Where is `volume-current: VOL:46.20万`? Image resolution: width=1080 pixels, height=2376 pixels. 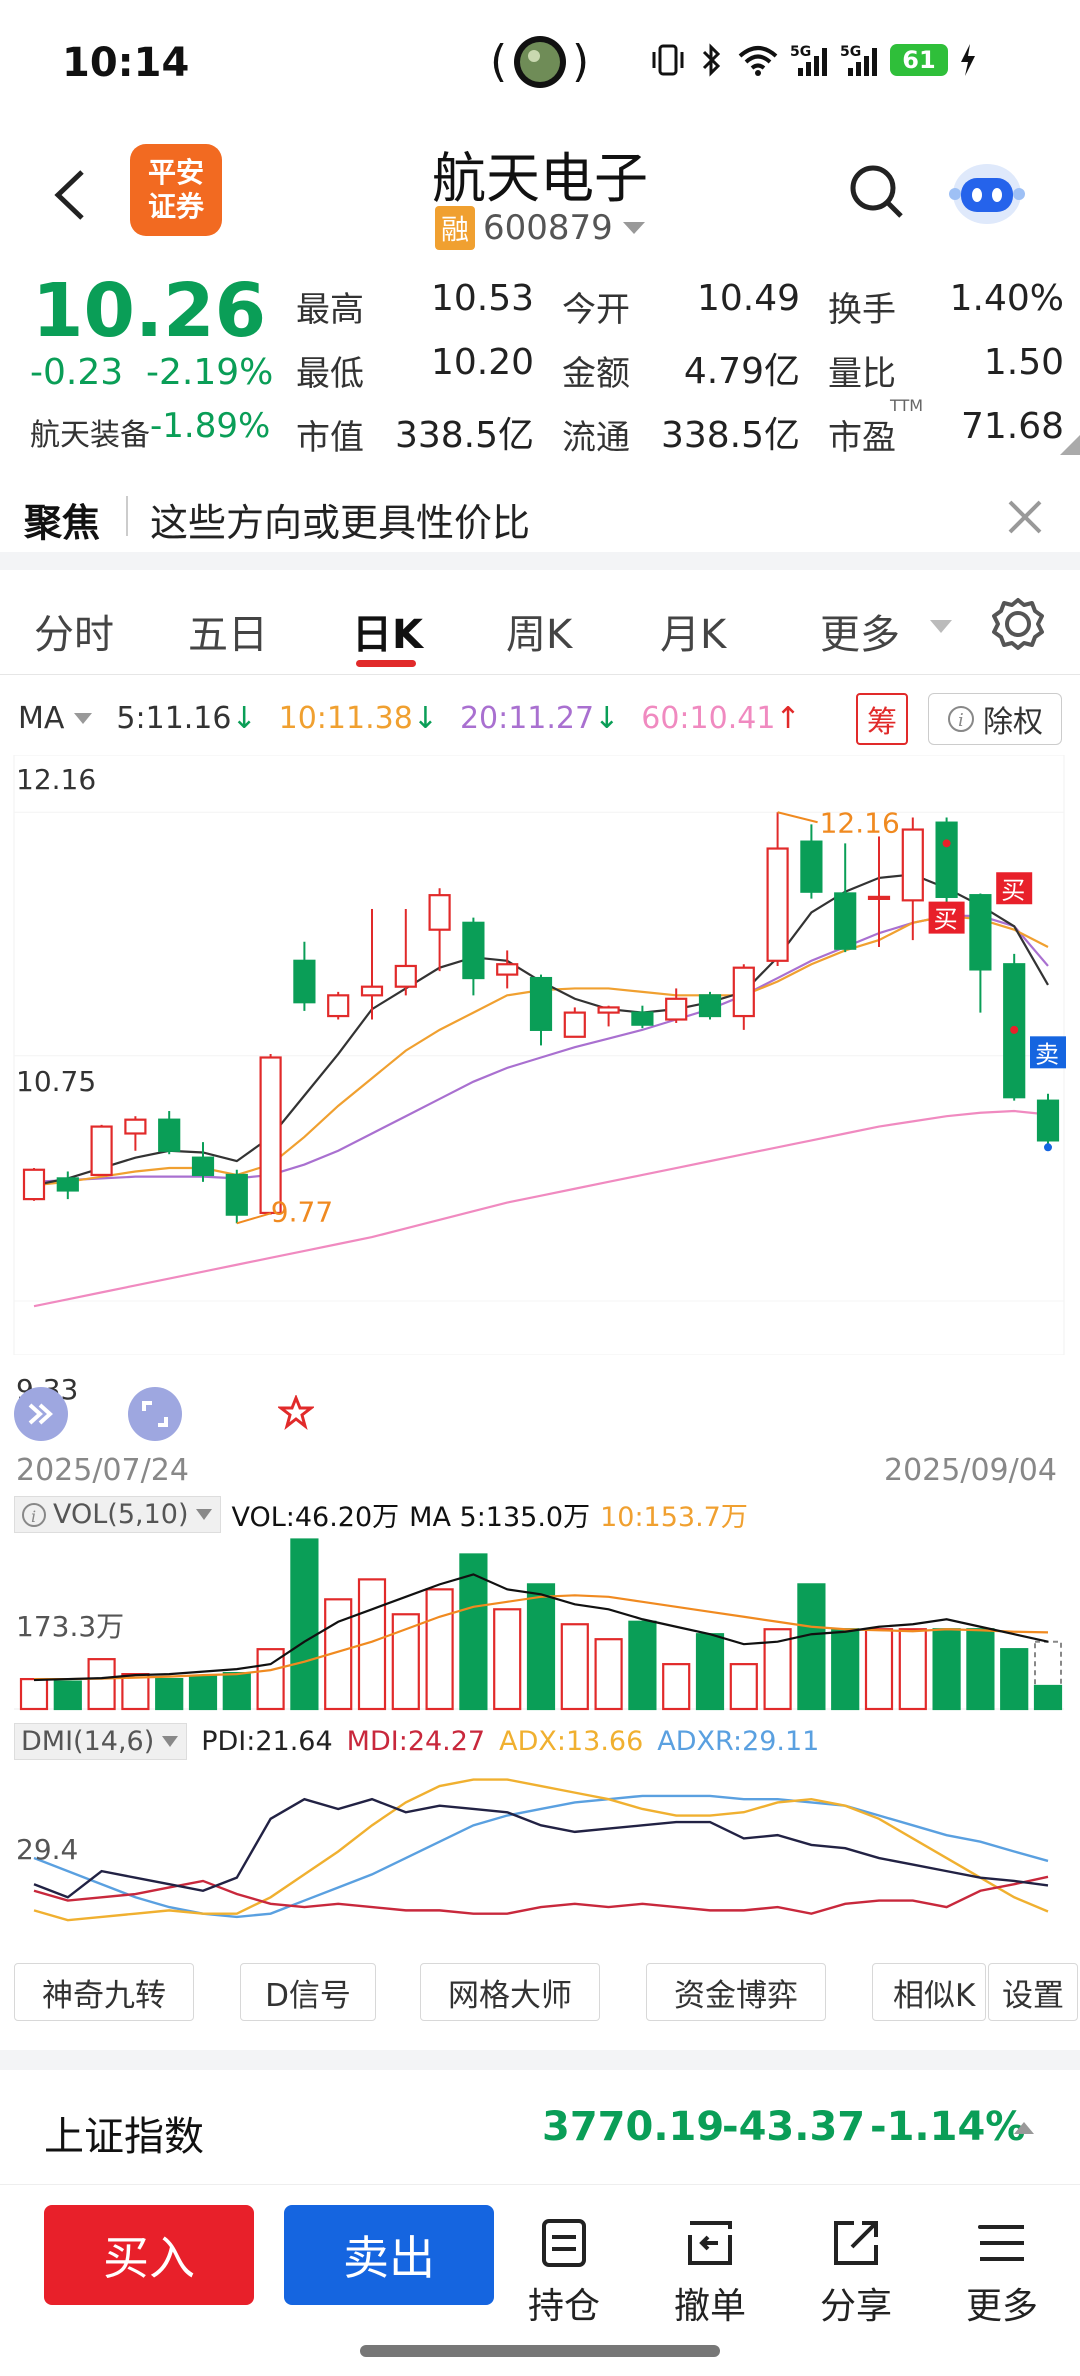
volume-current: VOL:46.20万 is located at coordinates (315, 1517).